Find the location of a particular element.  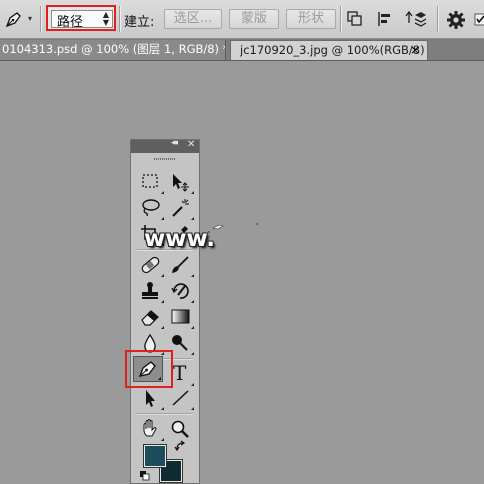

pen-icon is located at coordinates (13, 20).